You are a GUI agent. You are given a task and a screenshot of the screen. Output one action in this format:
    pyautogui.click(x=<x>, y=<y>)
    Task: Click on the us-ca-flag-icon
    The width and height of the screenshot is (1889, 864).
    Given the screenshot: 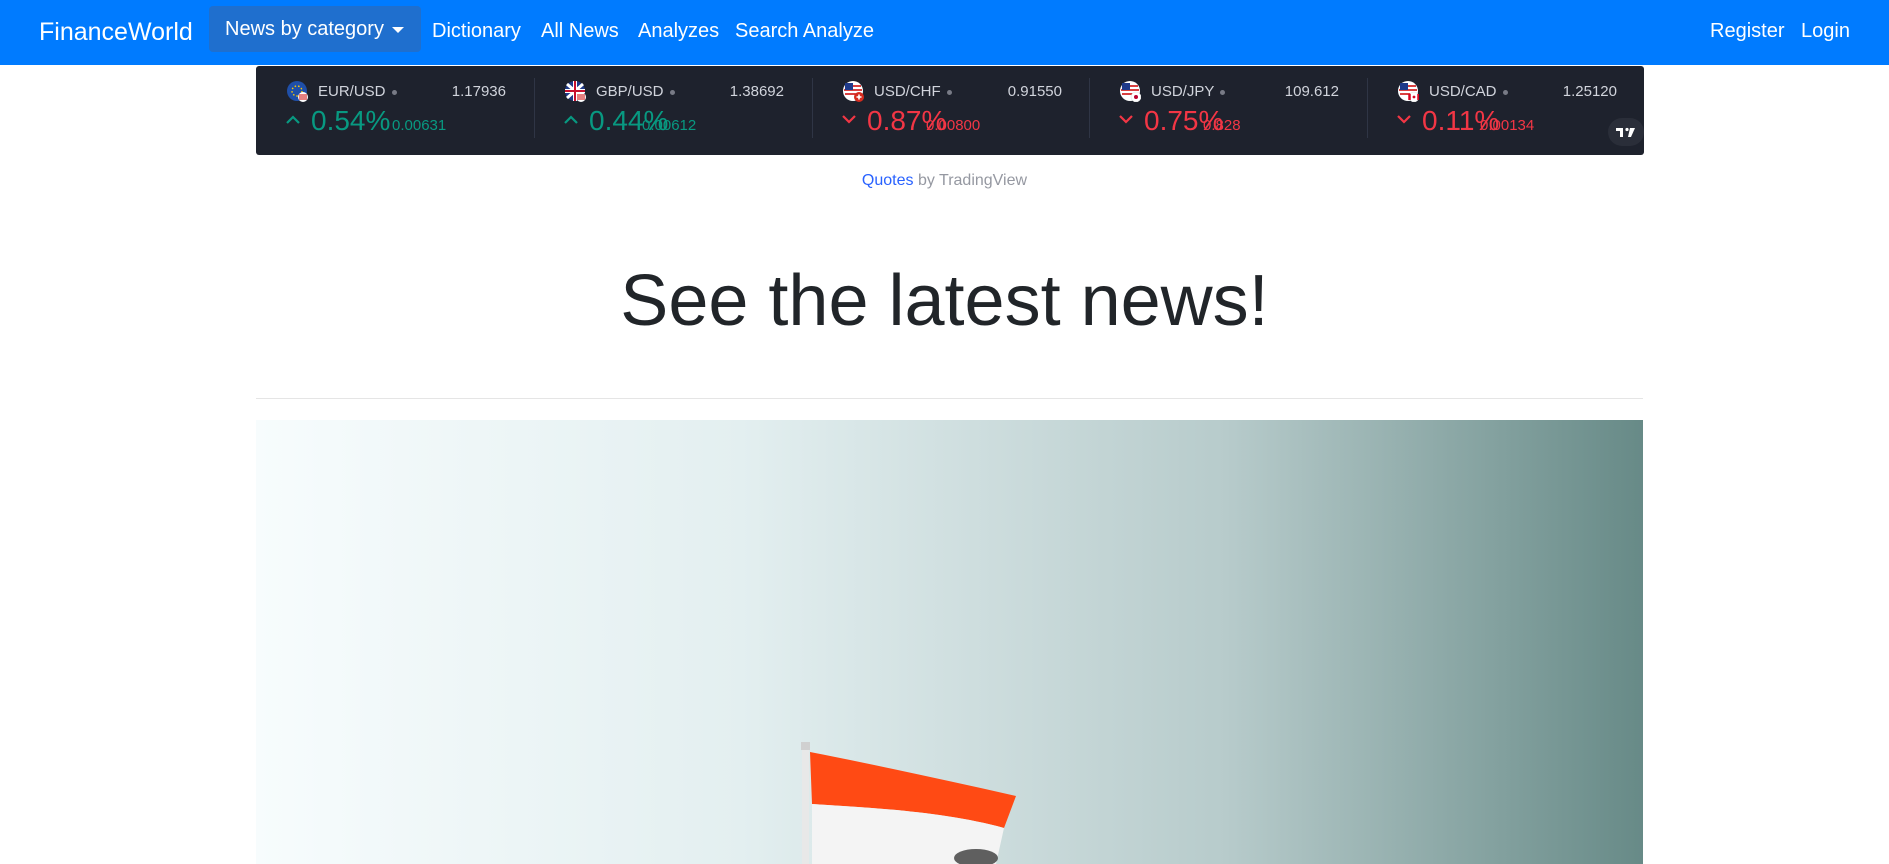 What is the action you would take?
    pyautogui.click(x=1408, y=91)
    